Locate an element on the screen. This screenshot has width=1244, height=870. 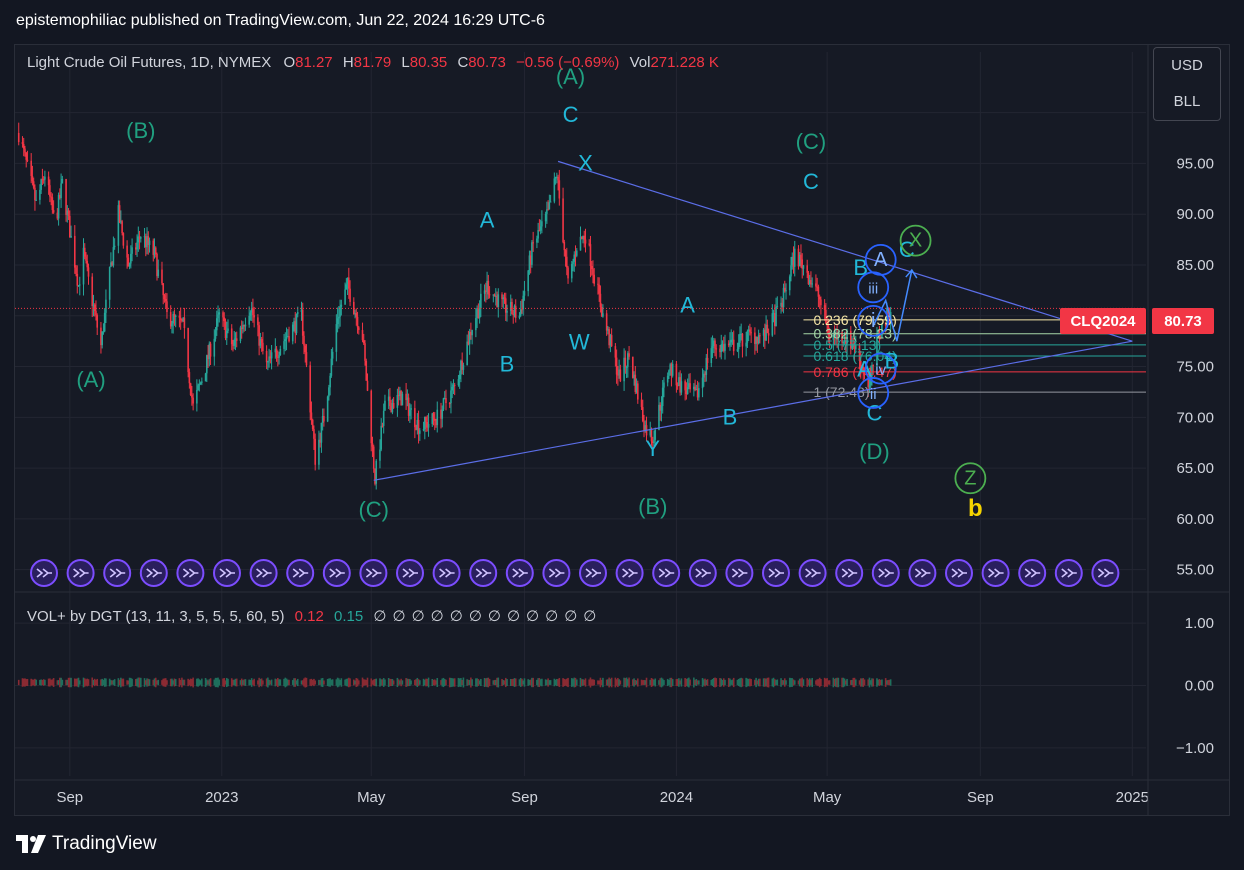
unit-label: BLL is located at coordinates (1187, 102).